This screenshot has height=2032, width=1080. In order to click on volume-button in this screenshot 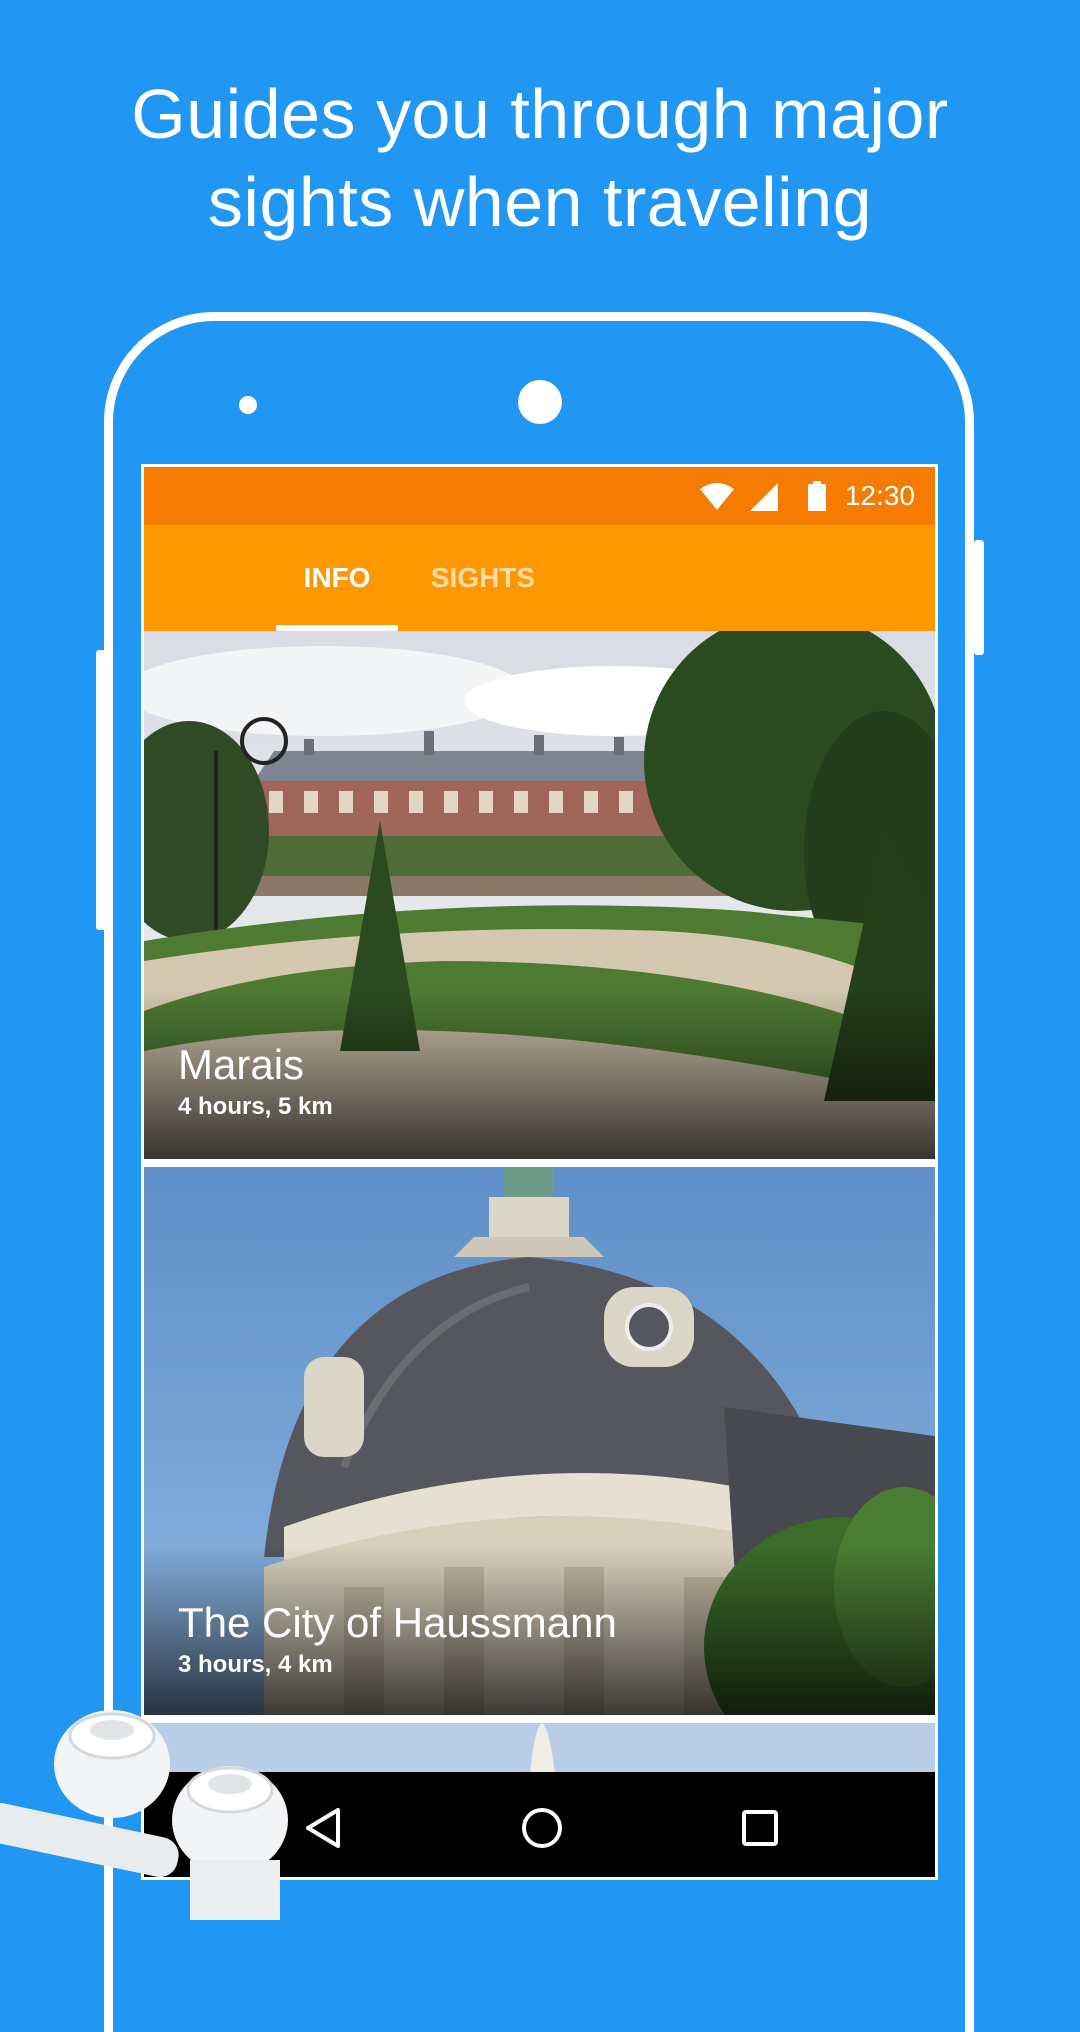, I will do `click(101, 790)`.